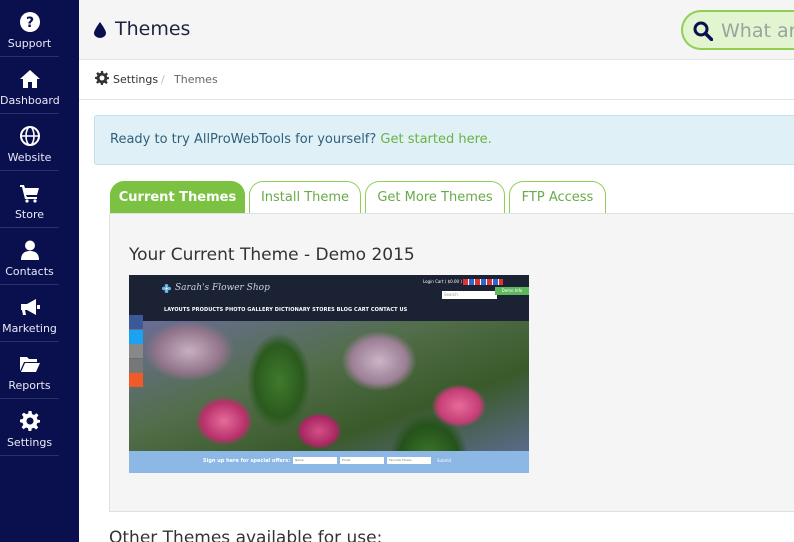 The image size is (794, 542). I want to click on search-icon, so click(703, 31).